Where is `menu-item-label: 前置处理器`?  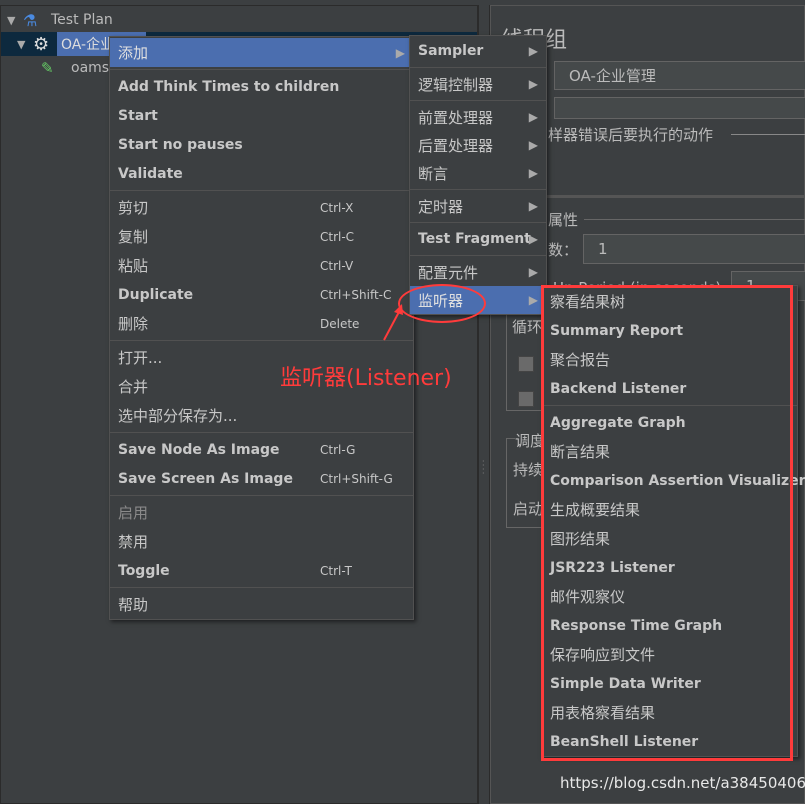 menu-item-label: 前置处理器 is located at coordinates (456, 117).